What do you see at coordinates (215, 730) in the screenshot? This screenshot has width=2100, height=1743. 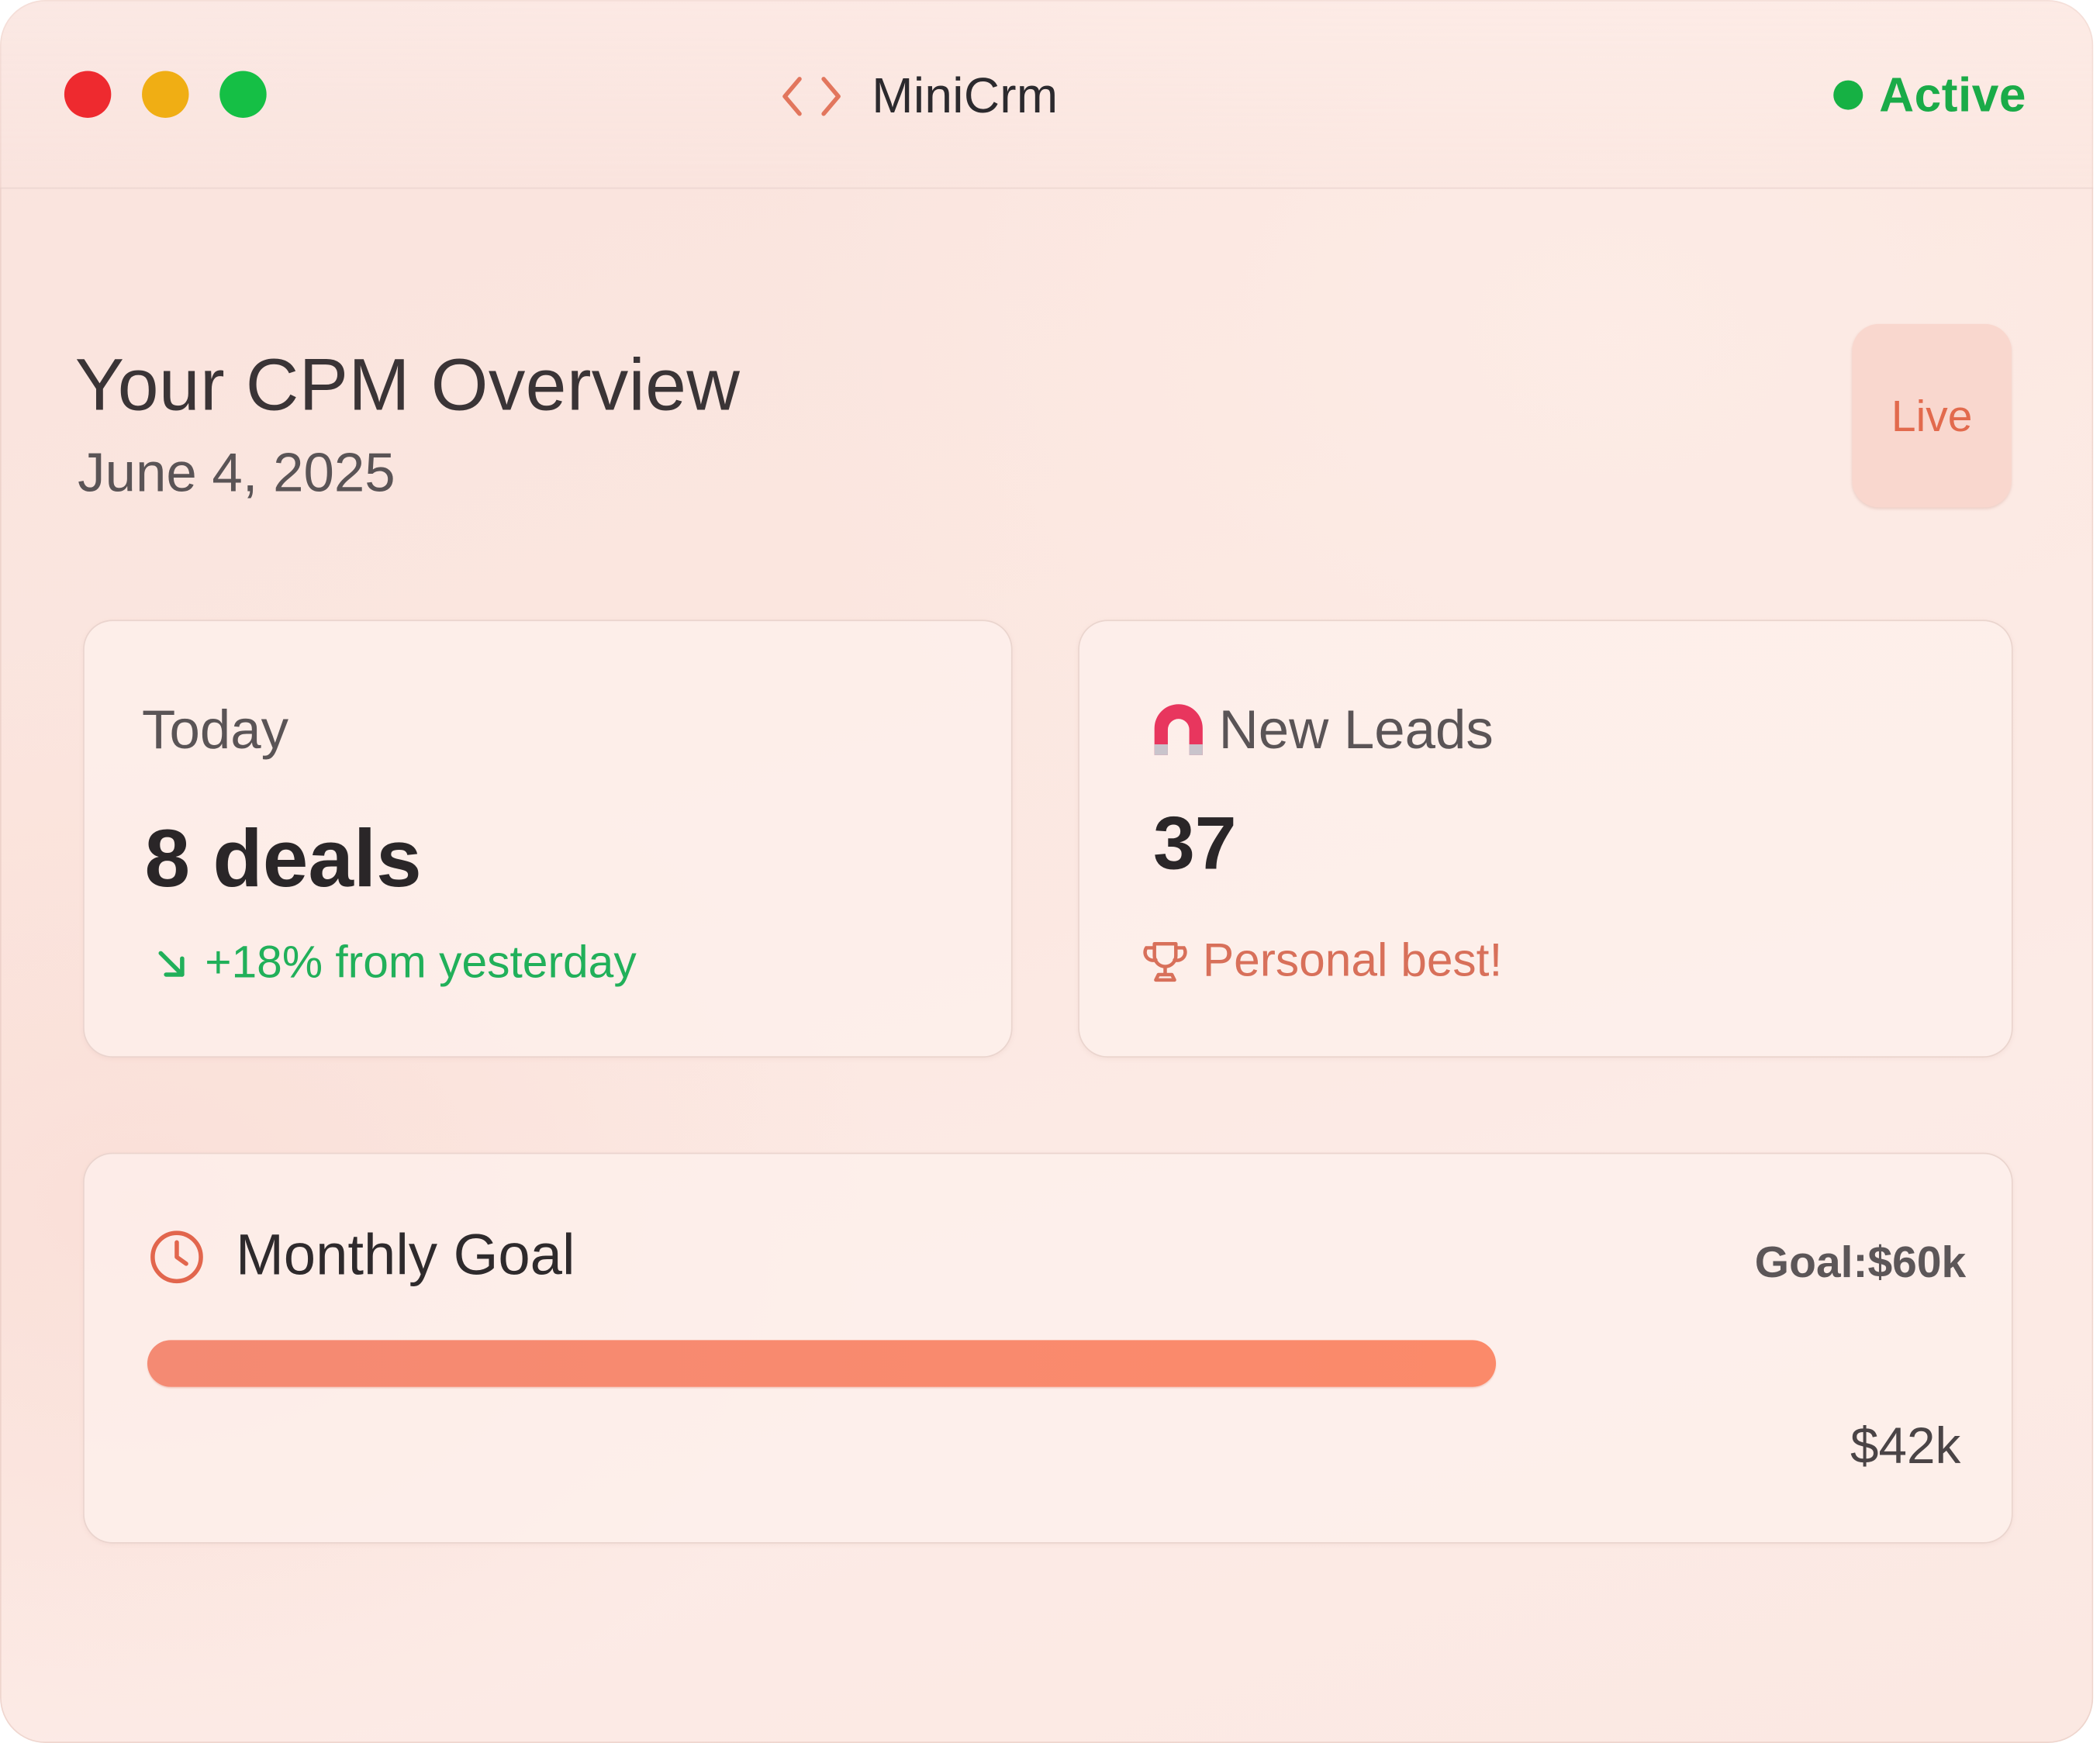 I see `today-label: Today` at bounding box center [215, 730].